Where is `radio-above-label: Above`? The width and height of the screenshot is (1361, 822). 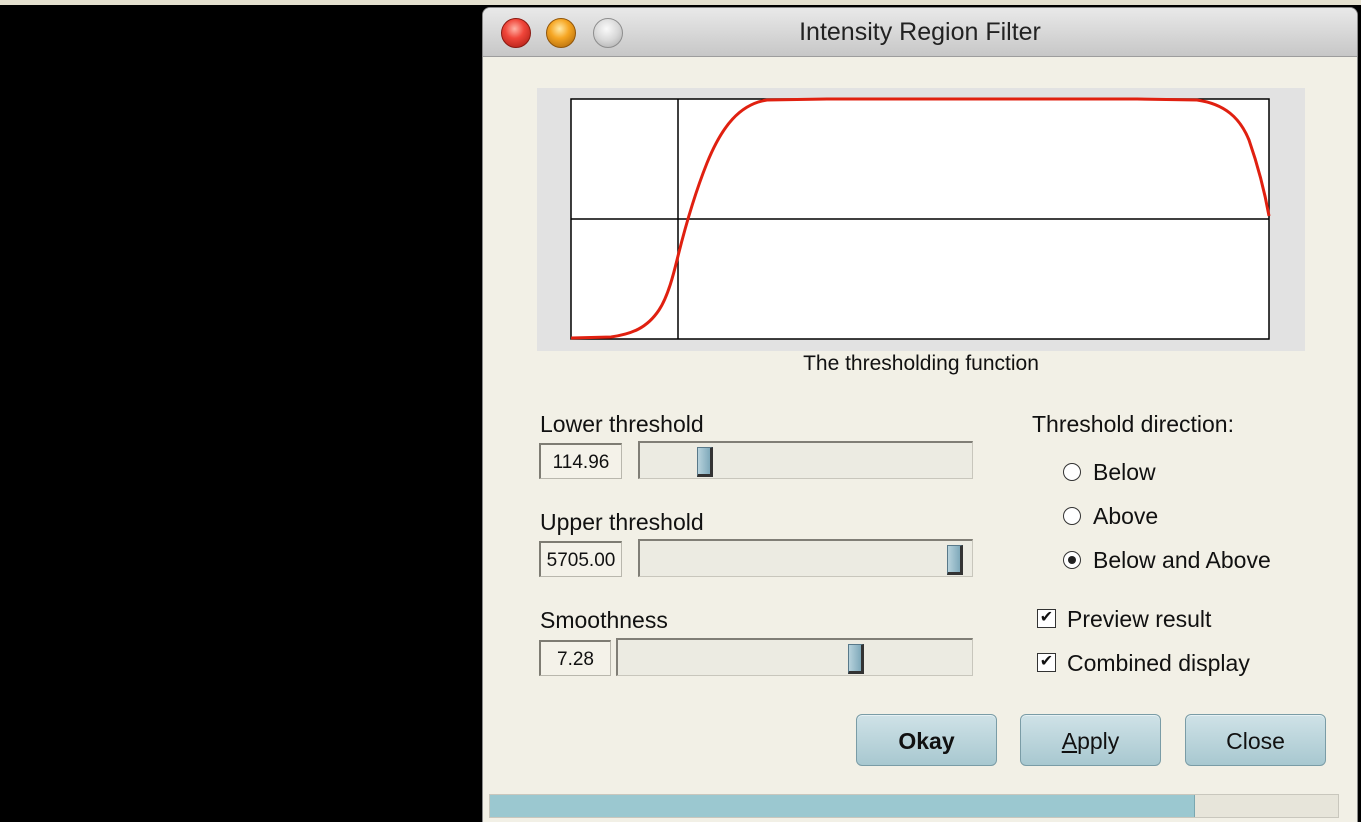 radio-above-label: Above is located at coordinates (1126, 516).